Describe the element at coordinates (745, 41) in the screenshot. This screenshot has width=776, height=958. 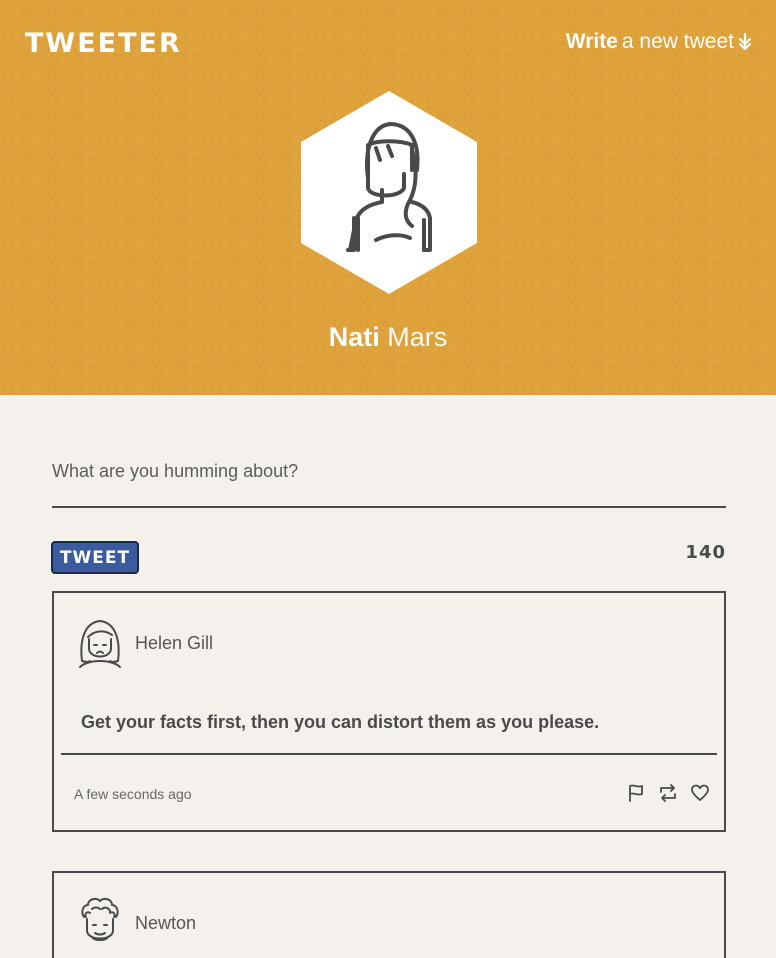
I see `double-arrow-down-icon` at that location.